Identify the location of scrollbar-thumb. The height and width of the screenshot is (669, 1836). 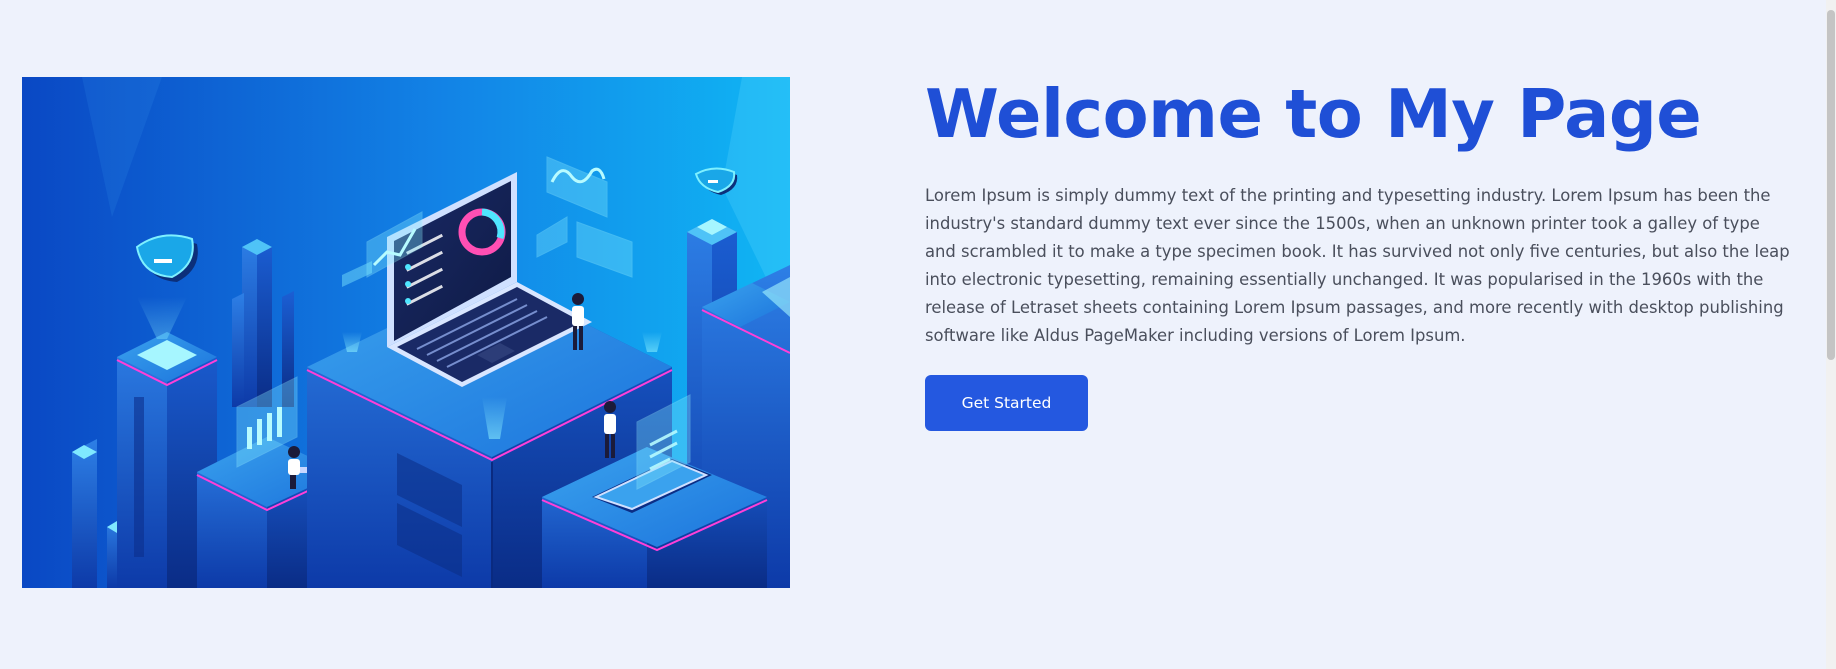
(1831, 185).